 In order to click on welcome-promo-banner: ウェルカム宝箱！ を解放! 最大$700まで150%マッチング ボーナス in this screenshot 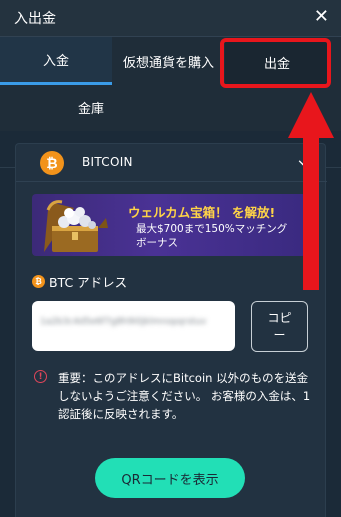, I will do `click(169, 225)`.